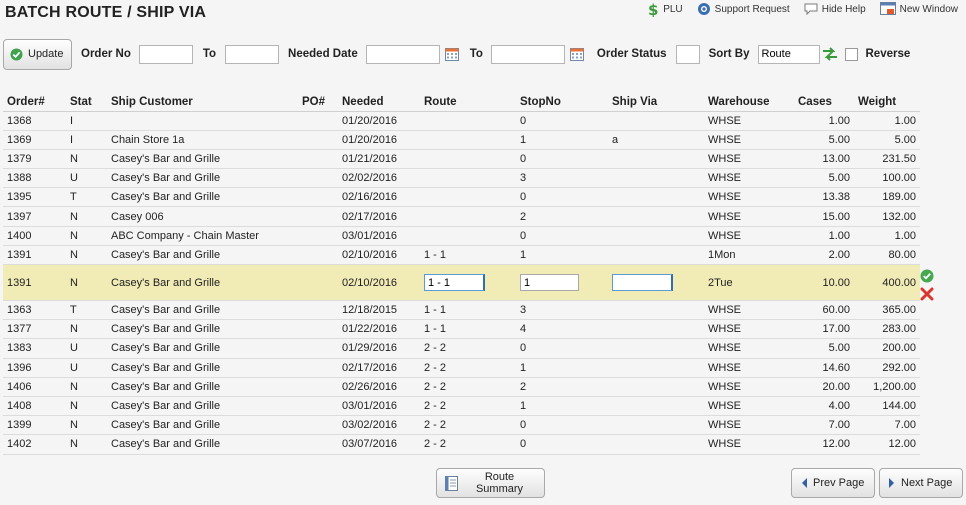 This screenshot has height=505, width=966. I want to click on plu-link-label: PLU, so click(673, 9).